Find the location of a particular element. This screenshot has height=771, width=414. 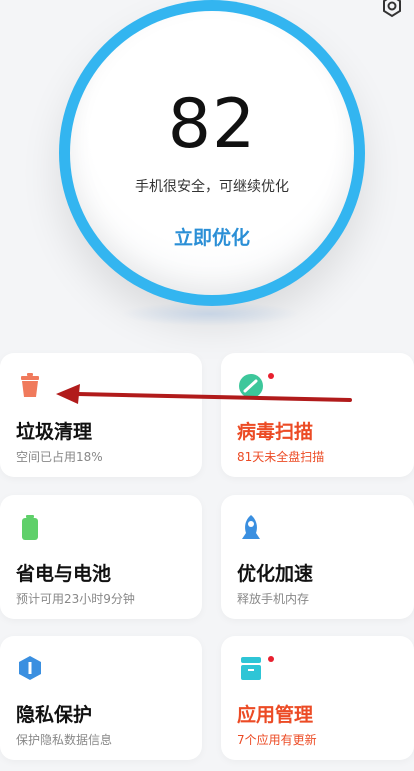

optimize-now-button: 立即优化 is located at coordinates (212, 236).